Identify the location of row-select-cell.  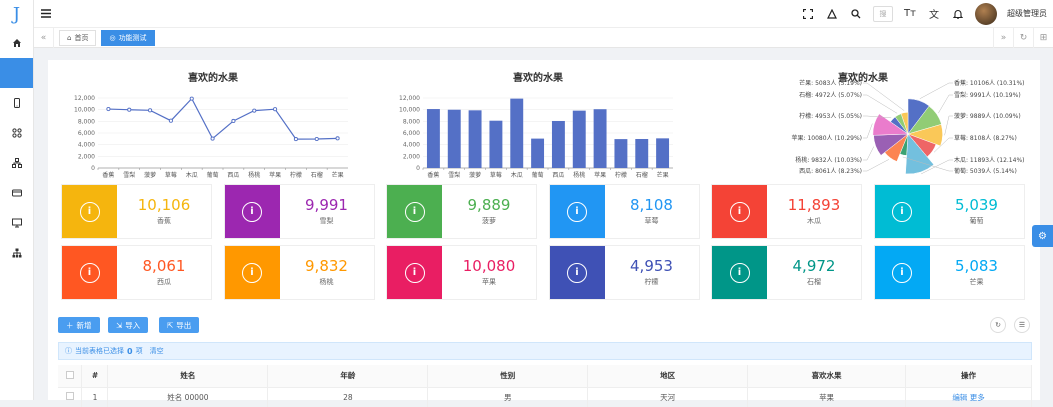
(70, 397).